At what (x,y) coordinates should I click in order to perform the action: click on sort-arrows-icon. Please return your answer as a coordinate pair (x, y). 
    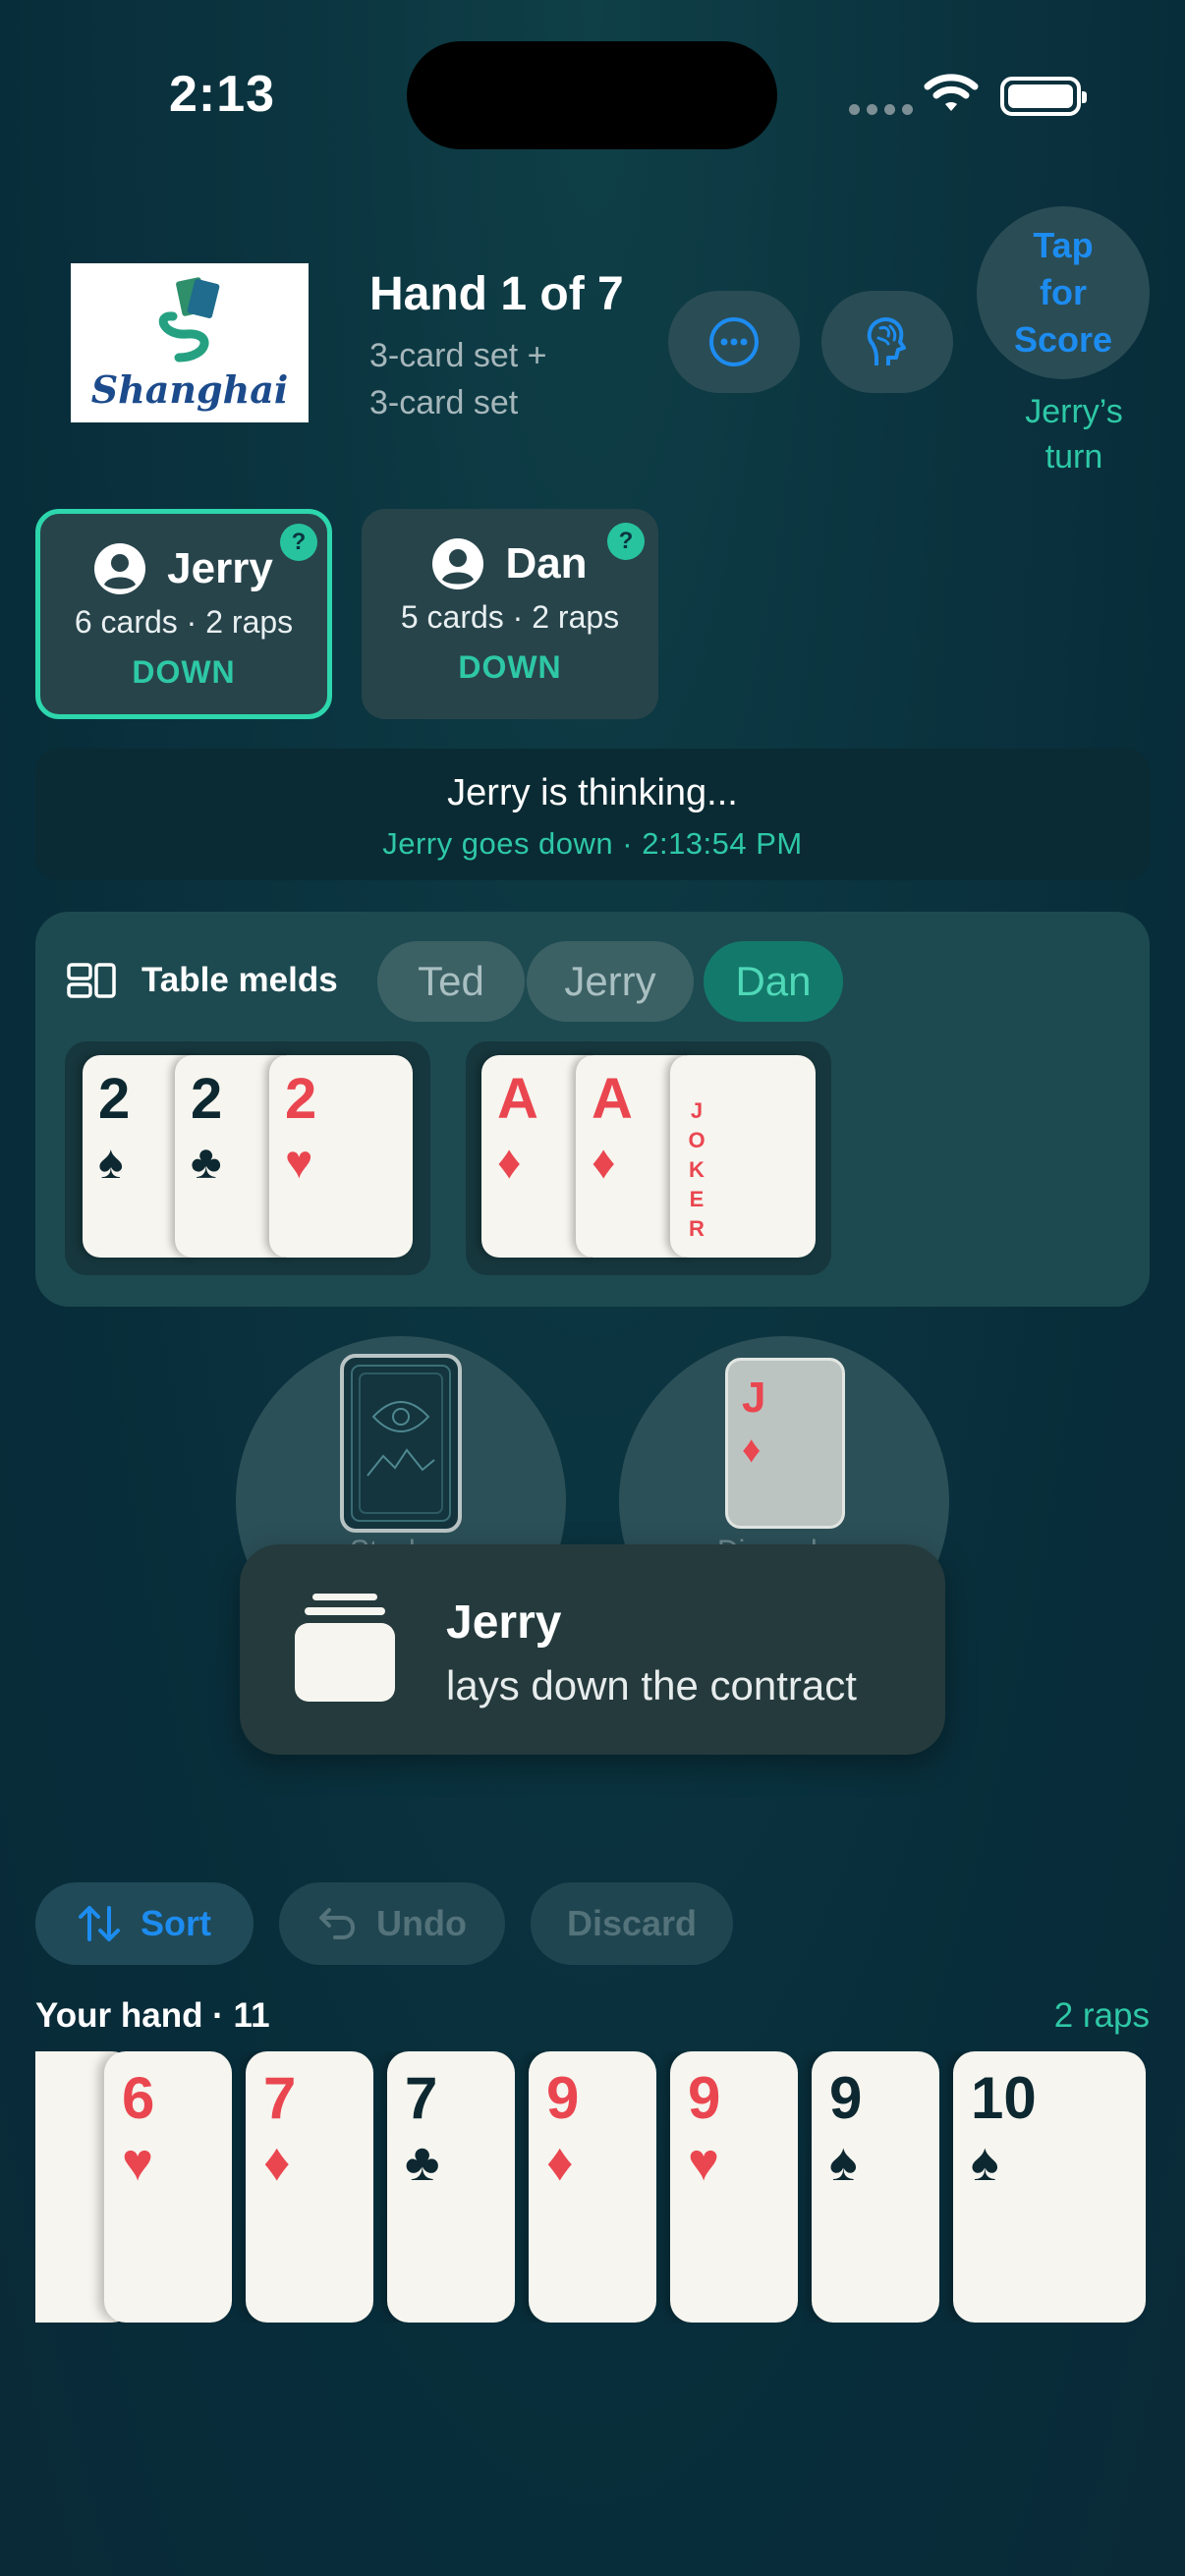
    Looking at the image, I should click on (100, 1923).